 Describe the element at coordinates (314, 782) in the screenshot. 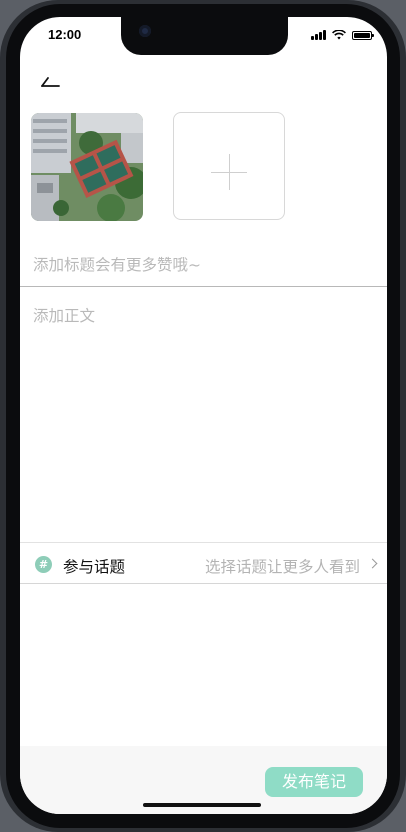

I see `publish-button: 发布笔记` at that location.